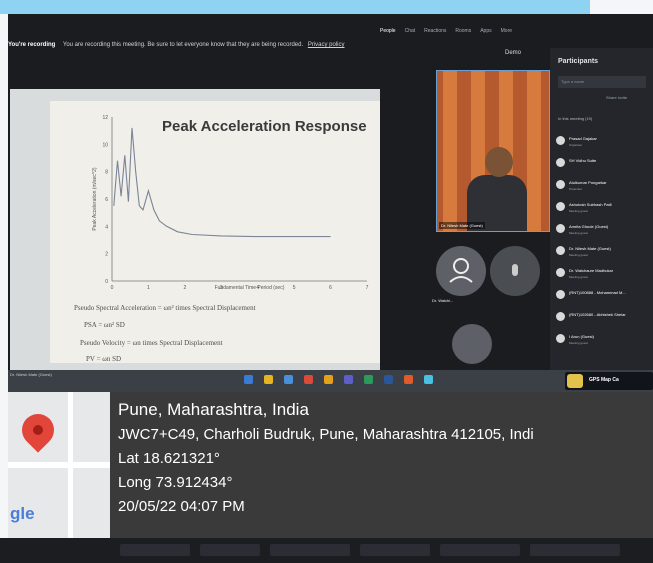 This screenshot has height=563, width=653. Describe the element at coordinates (388, 31) in the screenshot. I see `people-tab: People` at that location.